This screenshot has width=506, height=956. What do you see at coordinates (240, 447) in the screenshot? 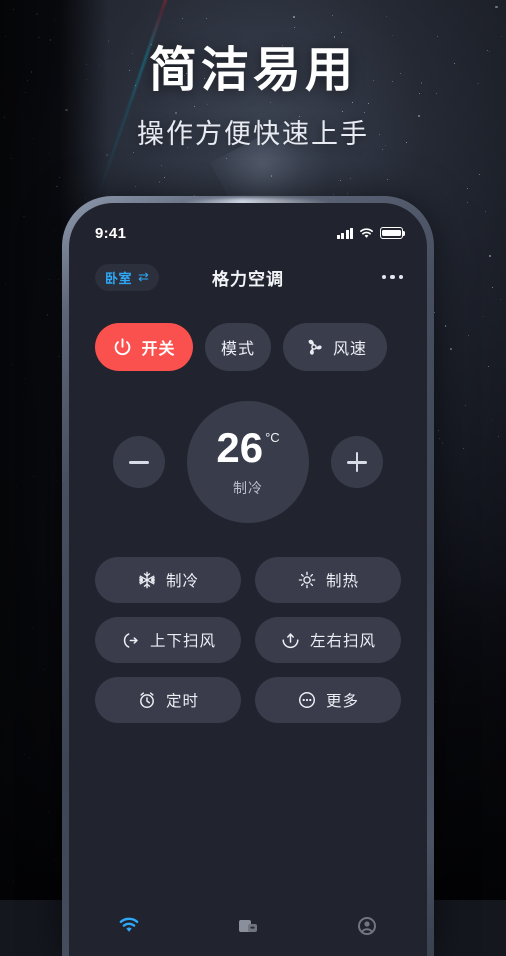
I see `temperature-value: 26` at bounding box center [240, 447].